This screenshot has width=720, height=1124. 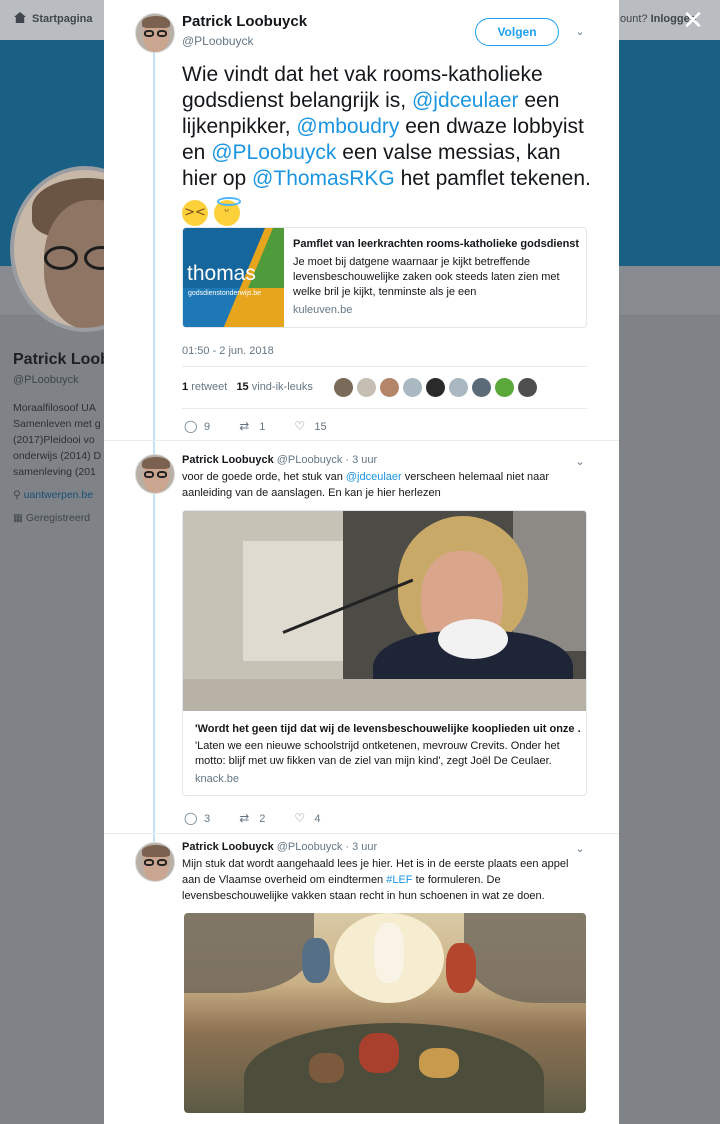 I want to click on reply-button: ◯ 3, so click(x=197, y=818).